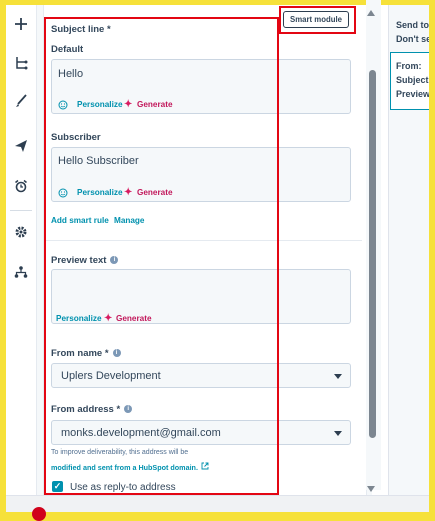 This screenshot has height=521, width=435. I want to click on toolbar-divider, so click(21, 210).